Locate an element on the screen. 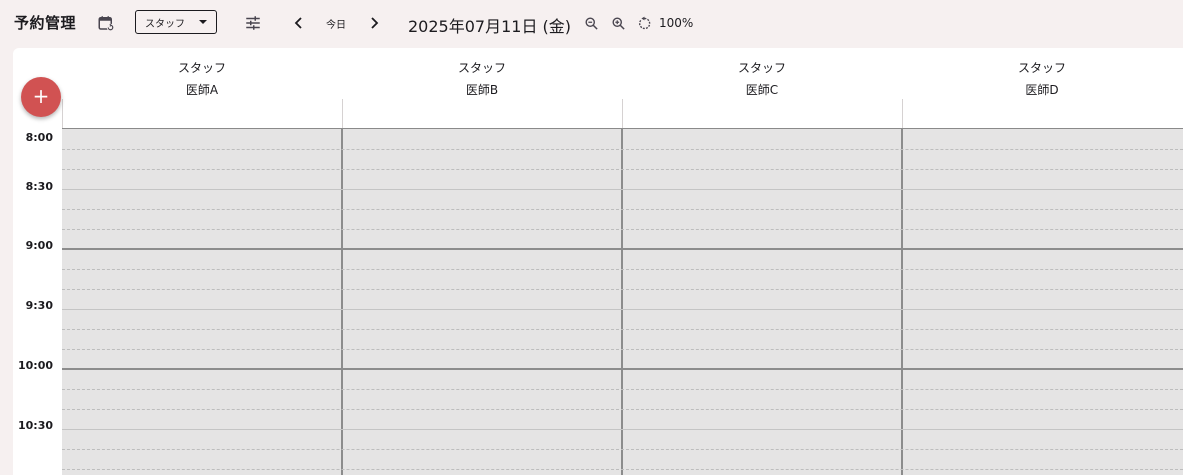 This screenshot has height=475, width=1183. column-header: スタッフ 医師C is located at coordinates (762, 88).